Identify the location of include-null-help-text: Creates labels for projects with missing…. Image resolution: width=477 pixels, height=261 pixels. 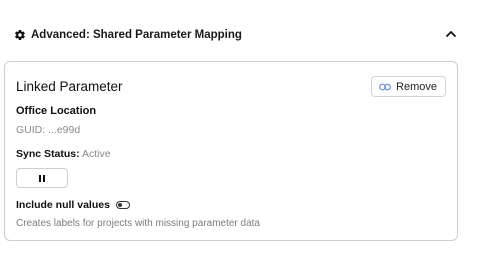
(138, 223).